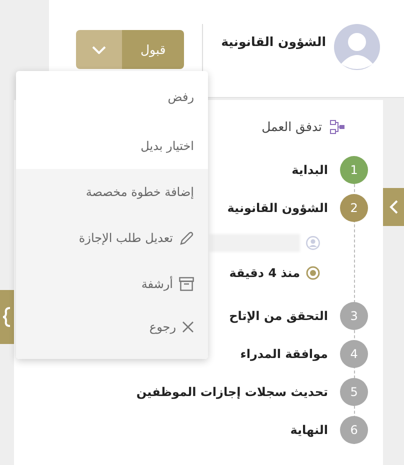  I want to click on step-label: تحديث سجلات إجازات الموظفين, so click(232, 392).